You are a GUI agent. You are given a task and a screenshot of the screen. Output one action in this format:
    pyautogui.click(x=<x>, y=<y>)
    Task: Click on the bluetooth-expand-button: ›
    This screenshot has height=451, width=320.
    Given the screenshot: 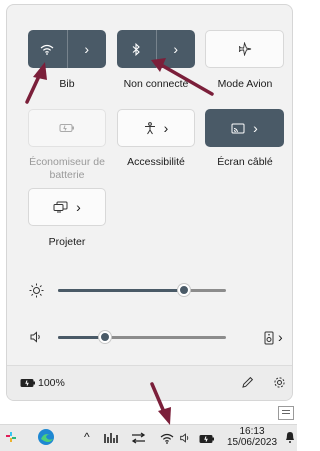 What is the action you would take?
    pyautogui.click(x=175, y=49)
    